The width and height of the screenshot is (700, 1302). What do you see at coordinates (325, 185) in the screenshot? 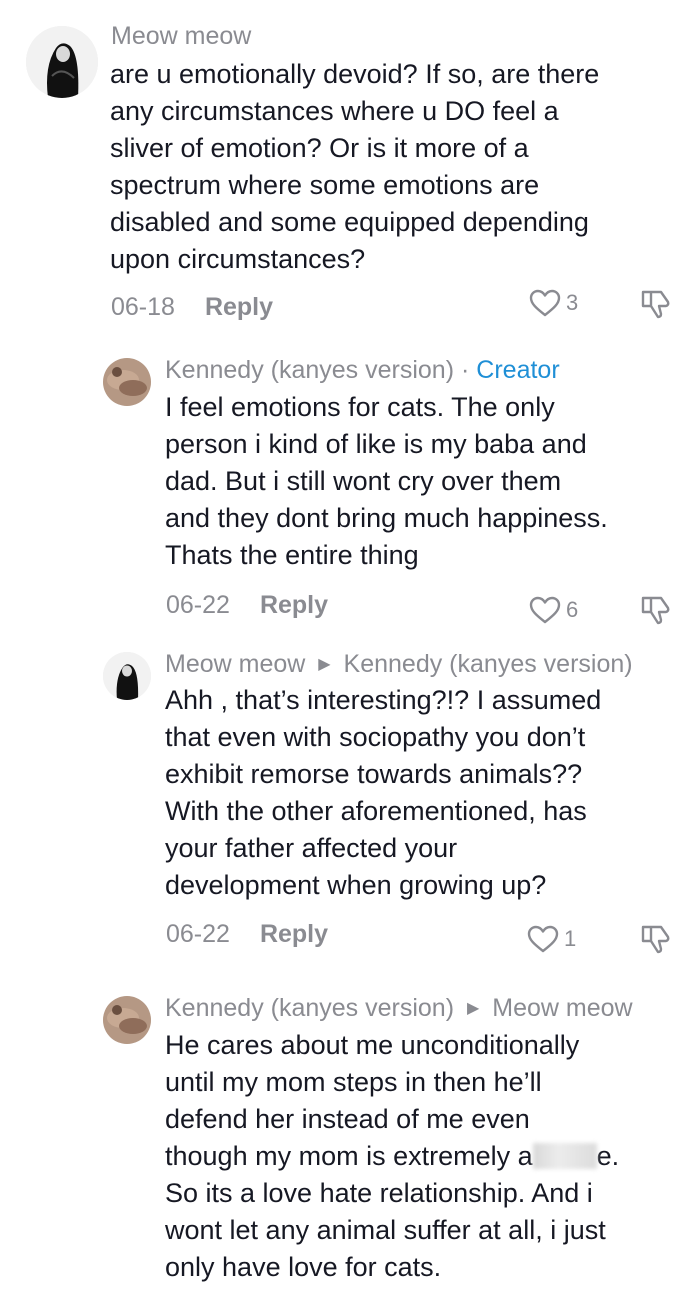
I see `comment-line: spectrum where some emotions are` at bounding box center [325, 185].